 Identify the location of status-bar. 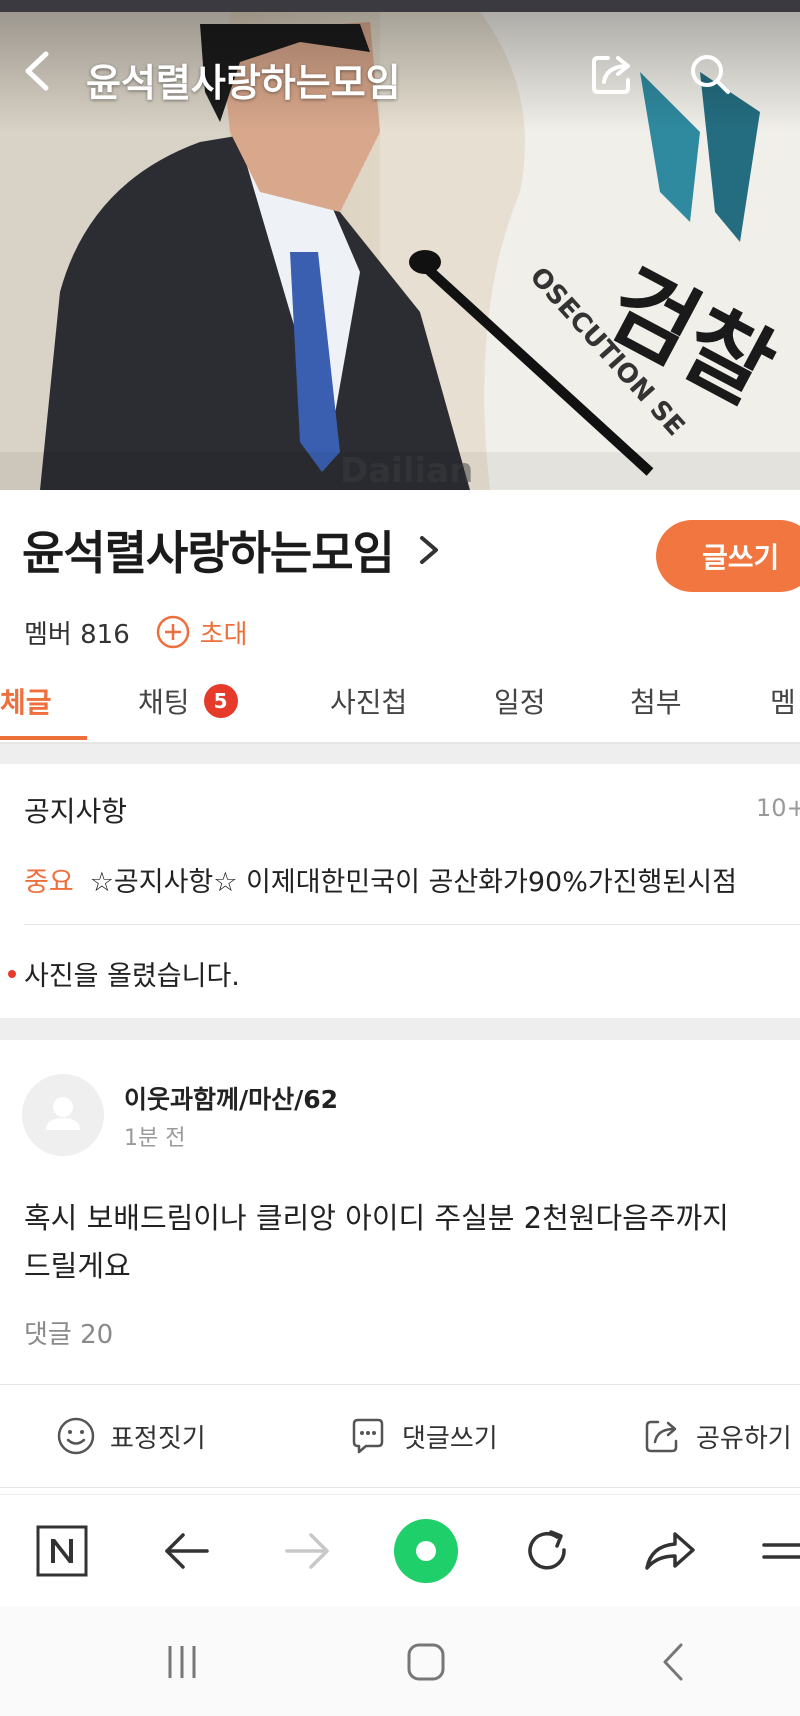
(400, 6).